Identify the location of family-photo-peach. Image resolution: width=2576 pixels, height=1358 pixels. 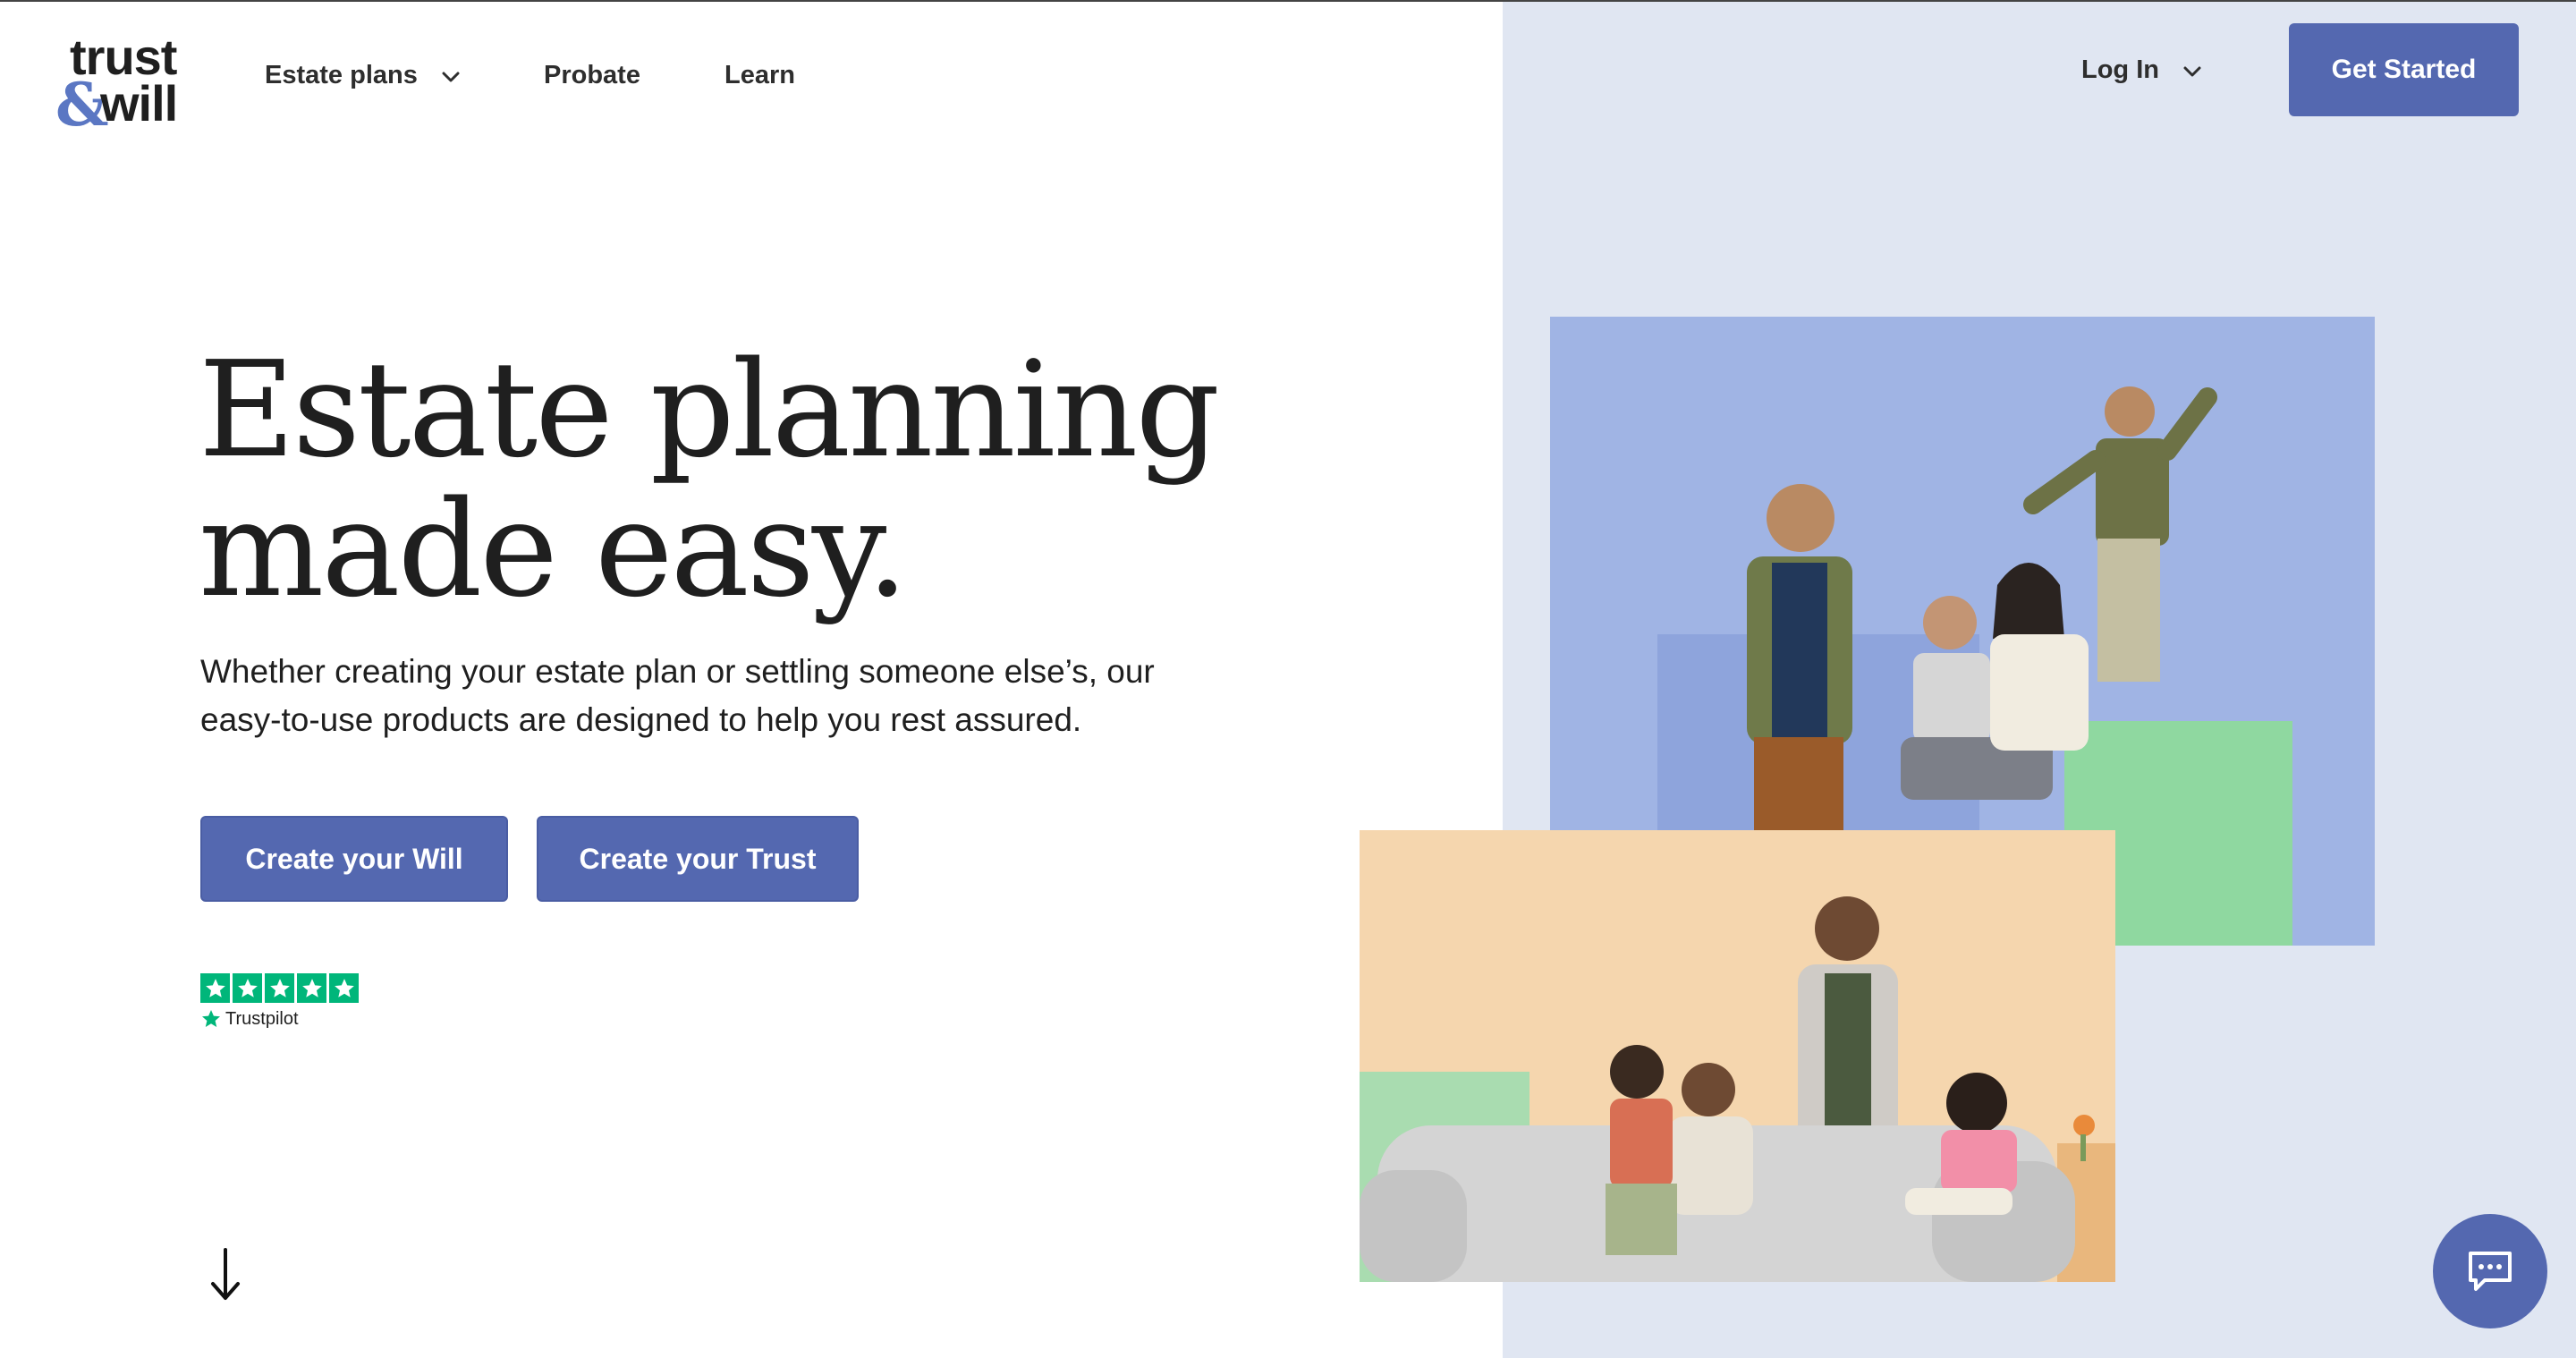
(1737, 1056).